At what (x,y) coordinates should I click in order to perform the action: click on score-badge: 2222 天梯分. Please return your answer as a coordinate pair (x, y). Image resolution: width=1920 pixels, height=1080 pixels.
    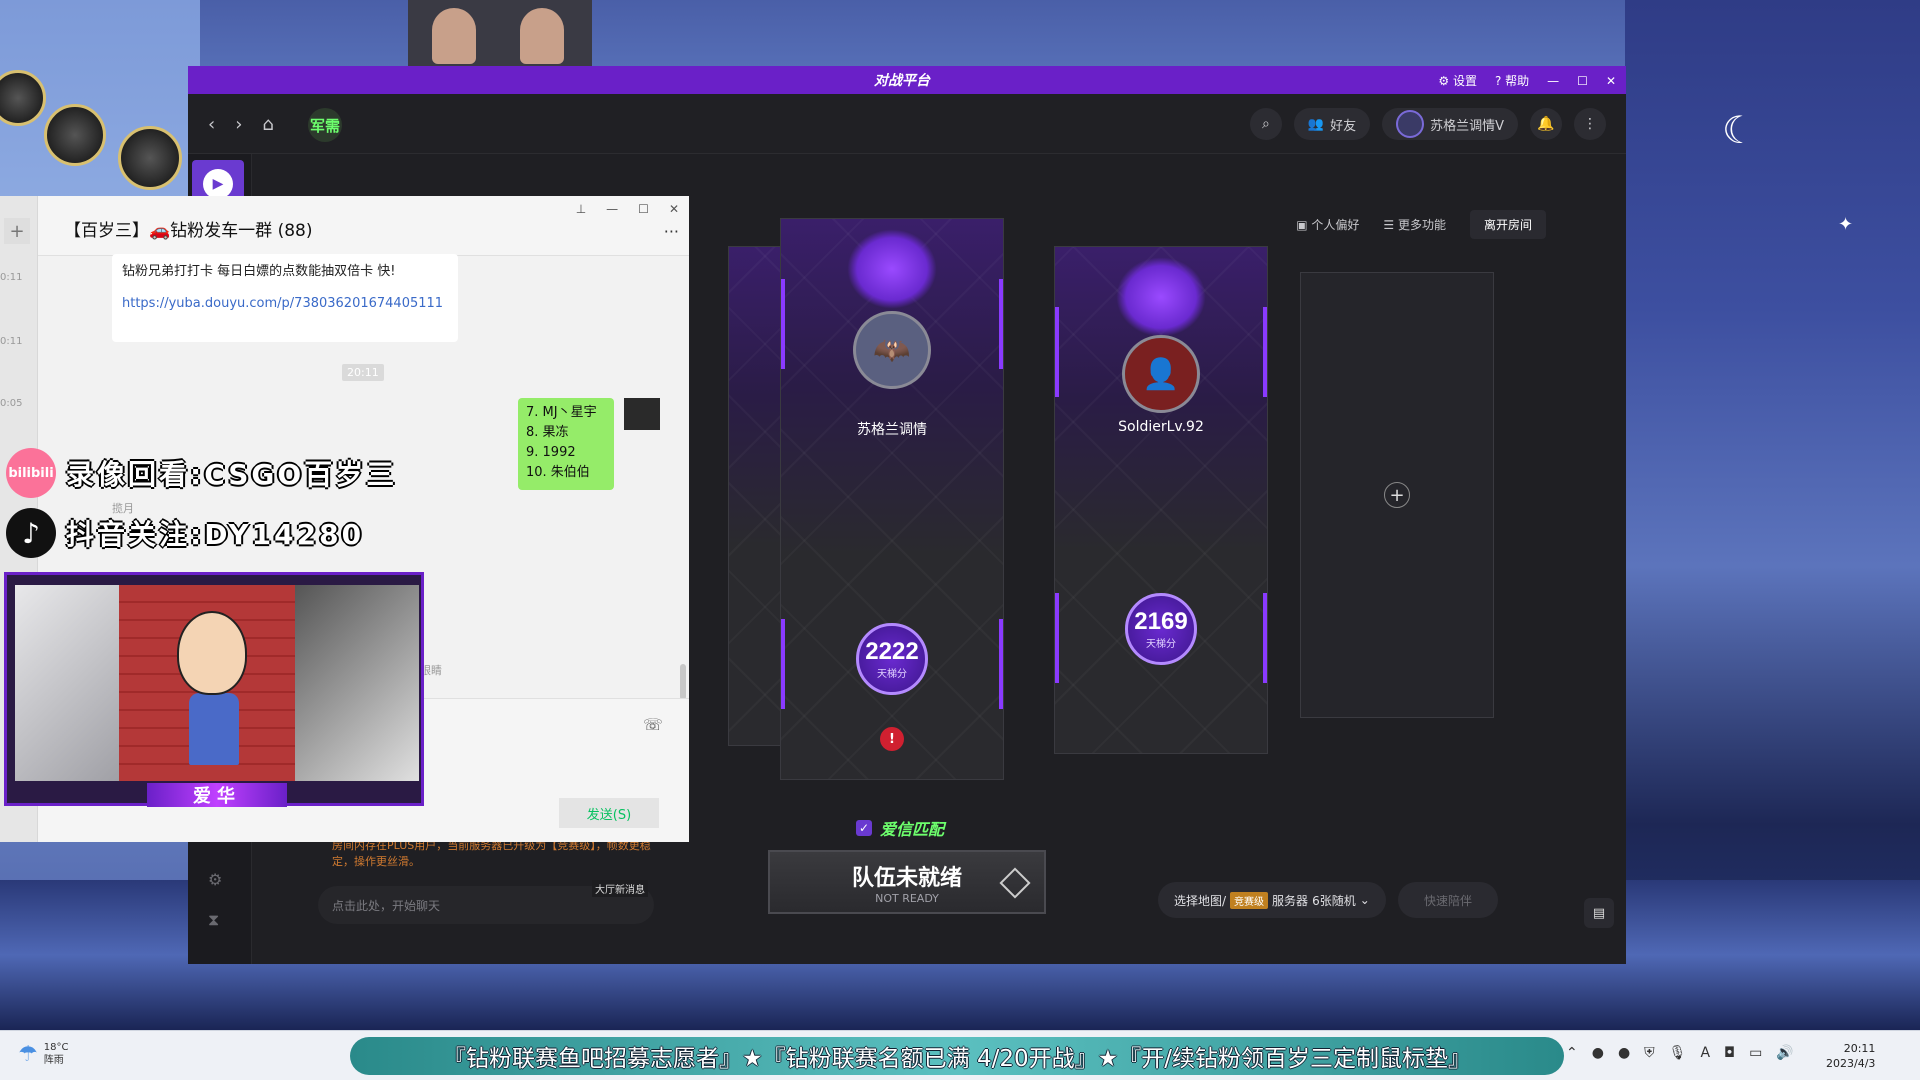
    Looking at the image, I should click on (892, 659).